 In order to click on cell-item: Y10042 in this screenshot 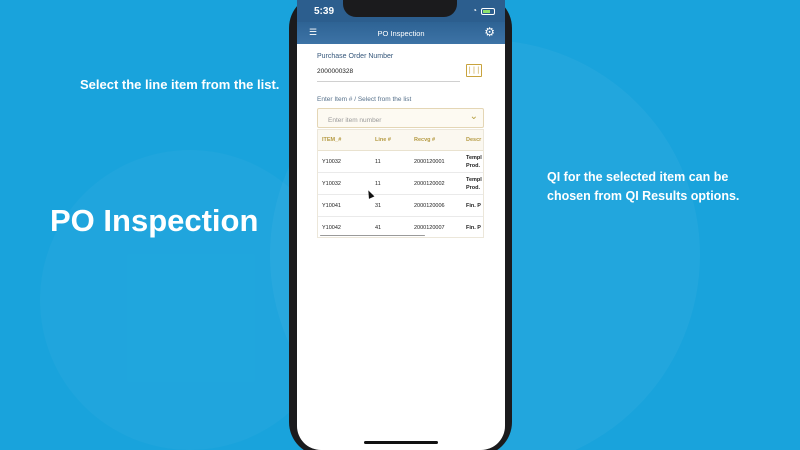, I will do `click(331, 228)`.